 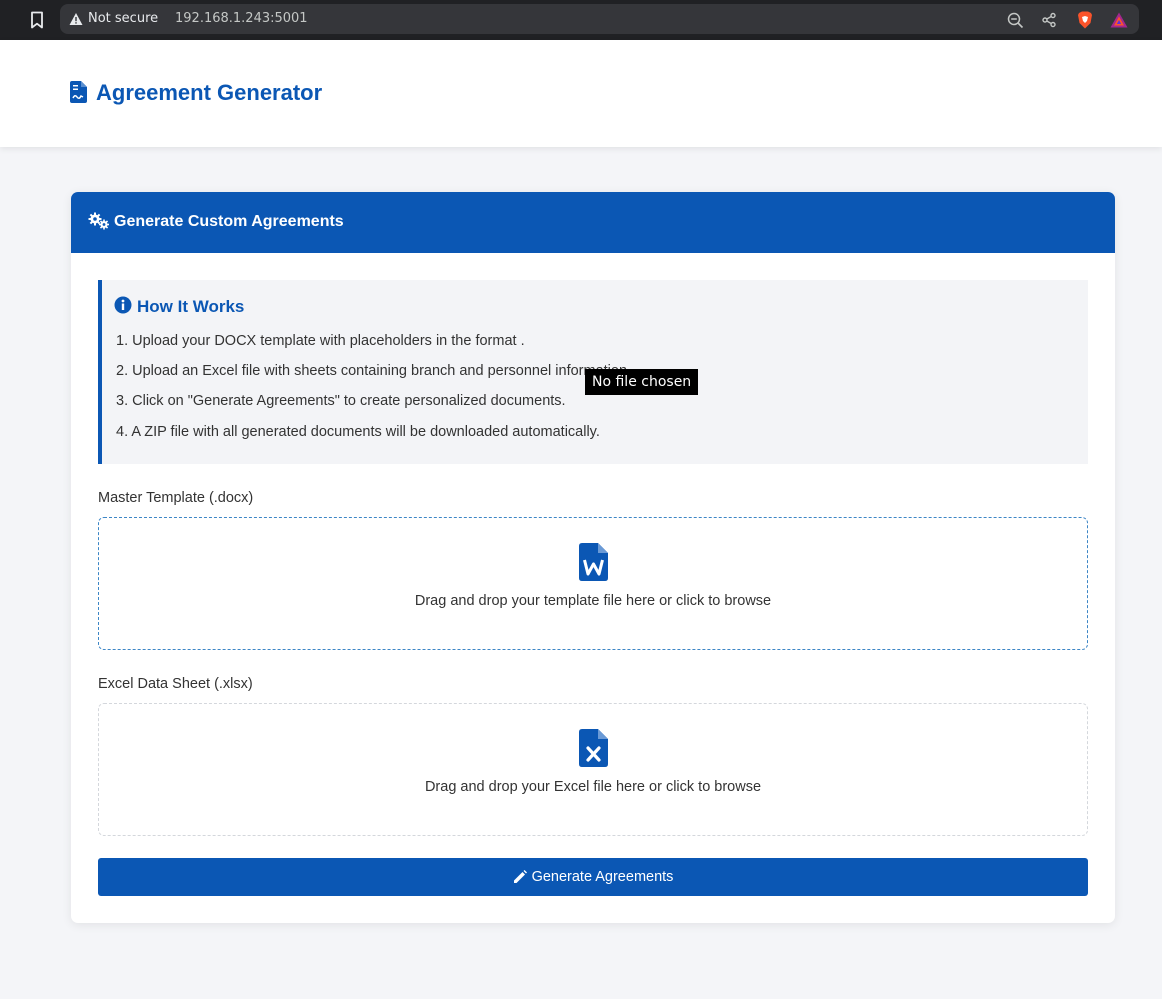 I want to click on app-title: Agreement Generator, so click(x=209, y=92).